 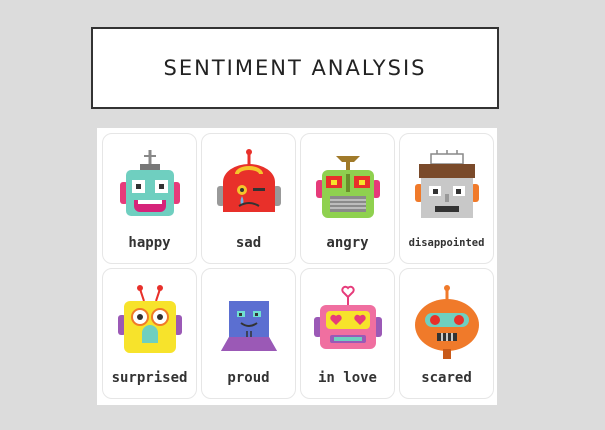 I want to click on card-angry: angry, so click(x=347, y=198).